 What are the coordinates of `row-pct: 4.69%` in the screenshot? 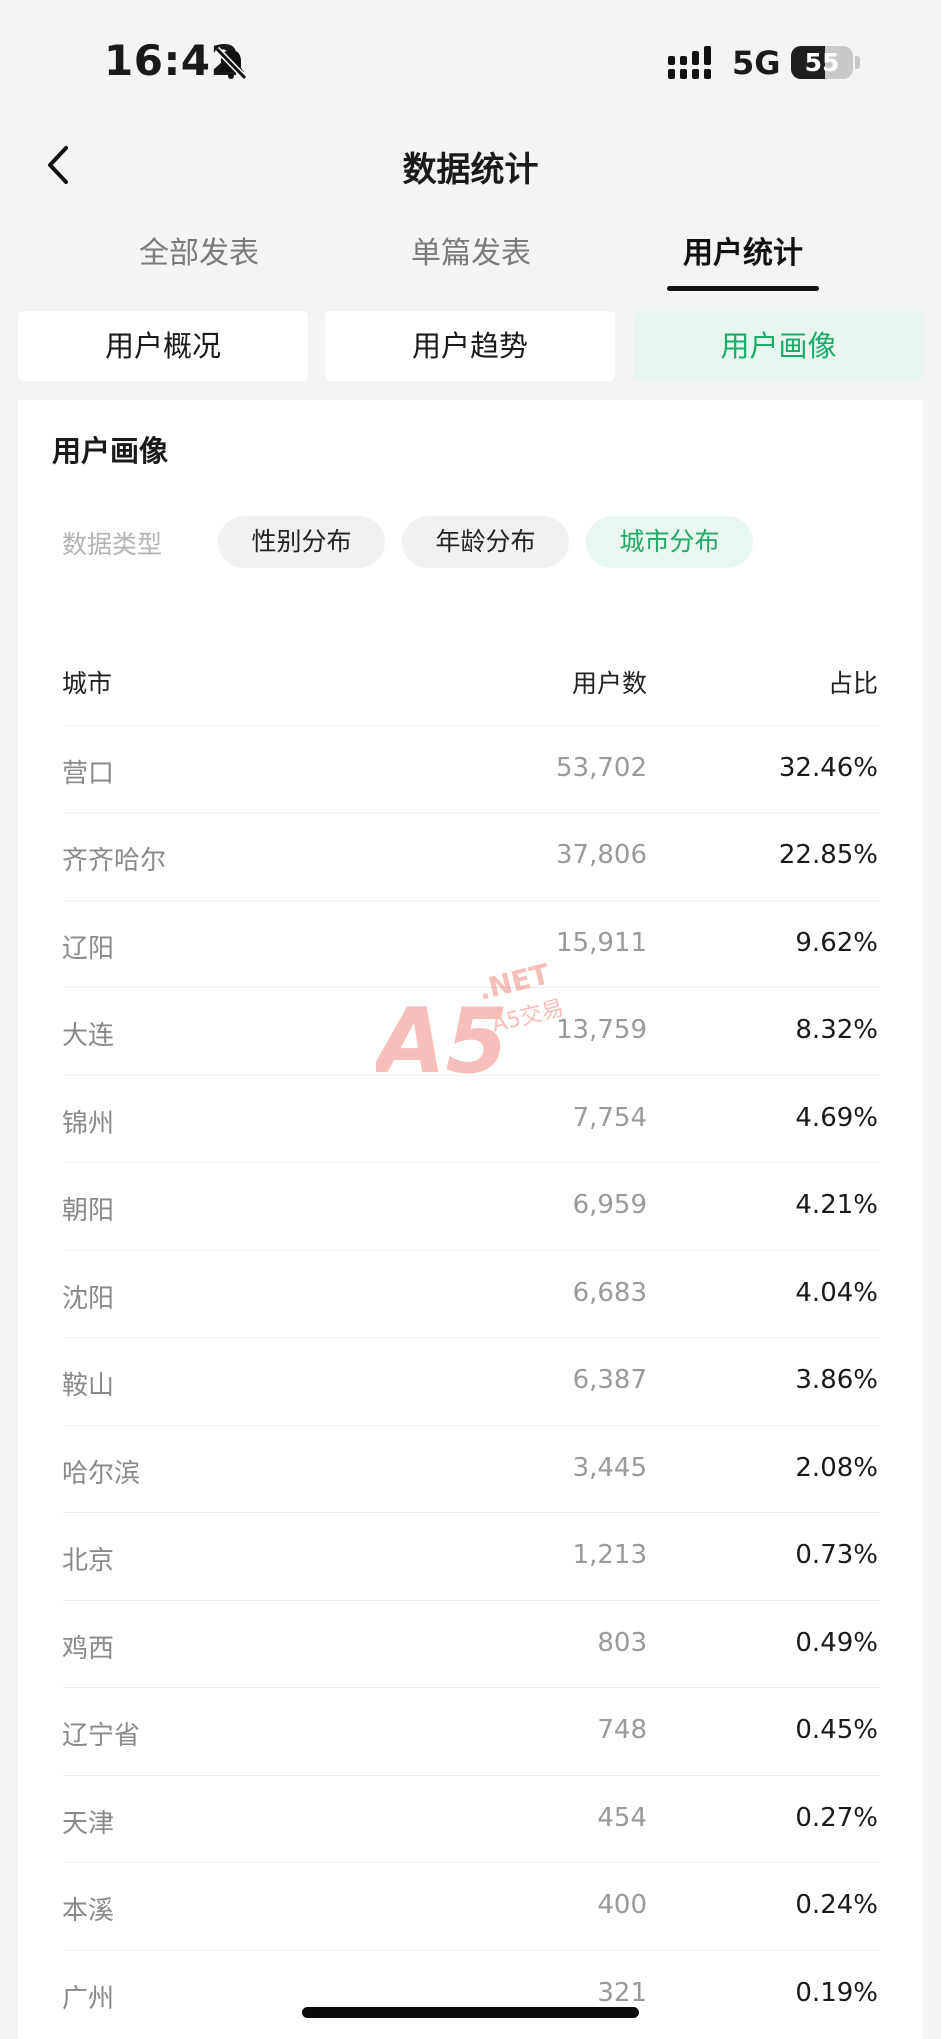 It's located at (836, 1118).